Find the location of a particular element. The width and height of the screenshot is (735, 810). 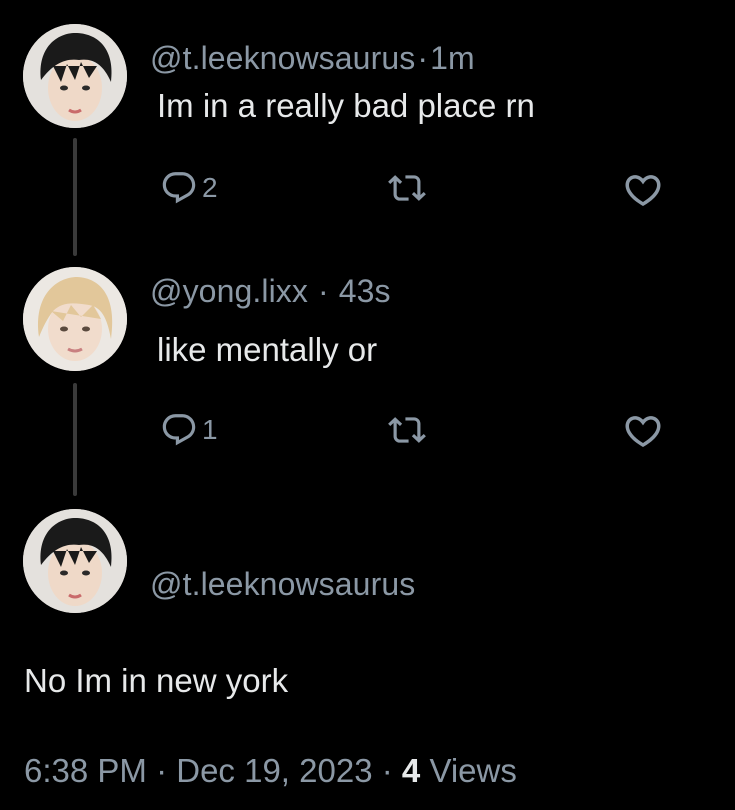

tweet-header: @t.leeknowsaurus·1m is located at coordinates (312, 58).